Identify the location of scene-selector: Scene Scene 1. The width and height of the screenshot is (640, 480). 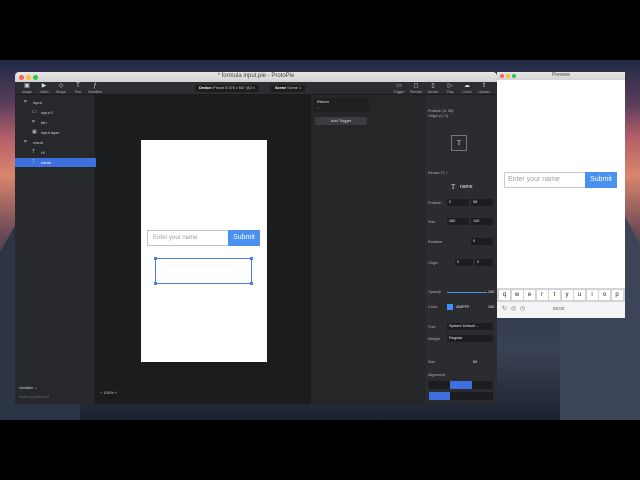
(288, 88).